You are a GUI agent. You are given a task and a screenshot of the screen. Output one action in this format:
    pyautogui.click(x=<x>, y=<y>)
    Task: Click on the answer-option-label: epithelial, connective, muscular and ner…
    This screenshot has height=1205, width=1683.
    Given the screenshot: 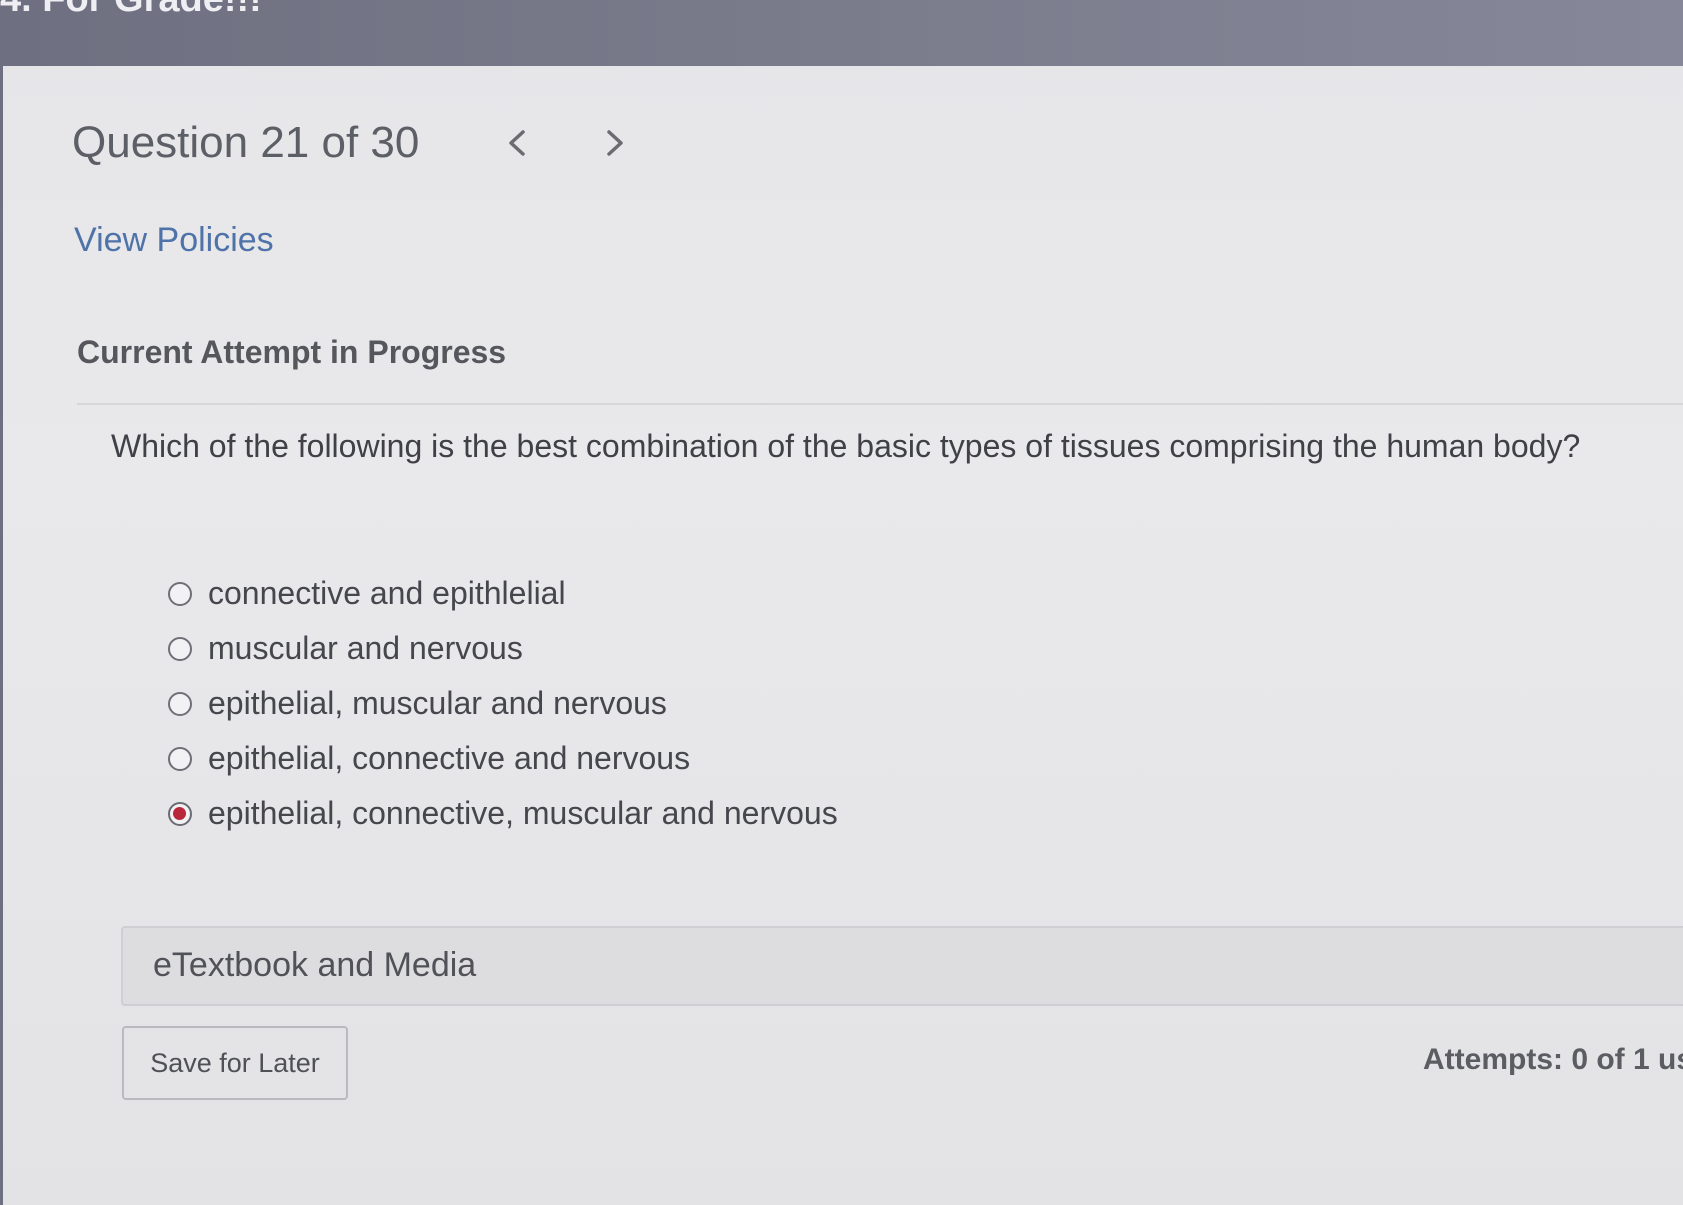 What is the action you would take?
    pyautogui.click(x=523, y=813)
    